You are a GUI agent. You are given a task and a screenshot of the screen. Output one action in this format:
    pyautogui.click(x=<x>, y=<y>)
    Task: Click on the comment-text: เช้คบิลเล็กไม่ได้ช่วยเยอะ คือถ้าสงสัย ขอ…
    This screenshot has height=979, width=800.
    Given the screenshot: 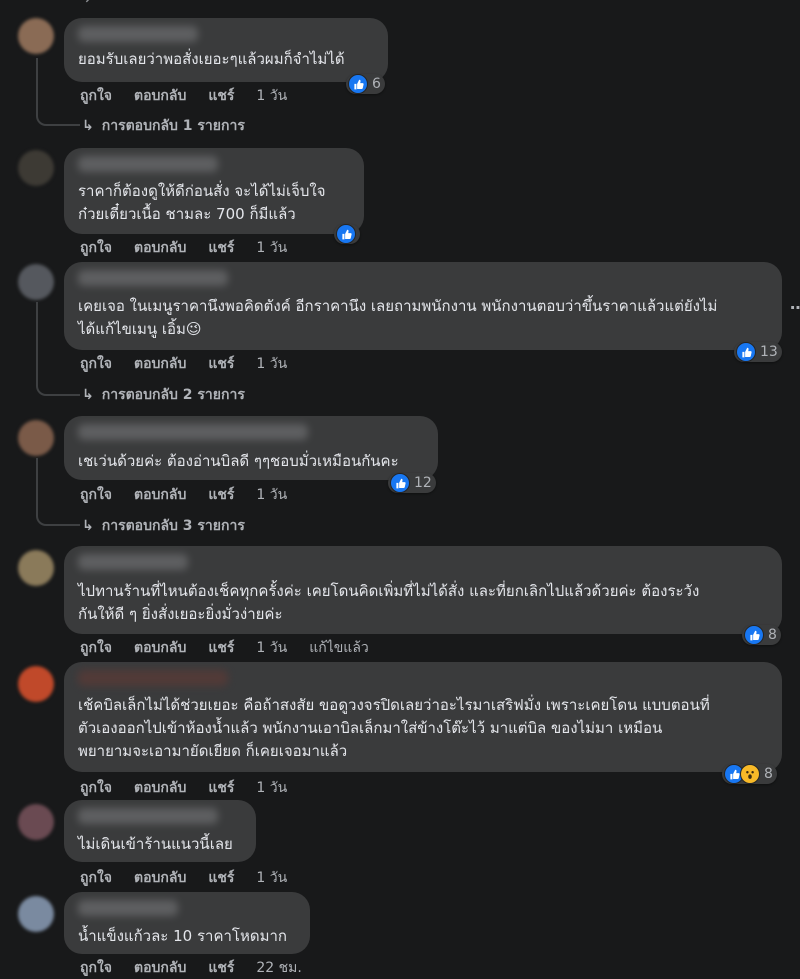 What is the action you would take?
    pyautogui.click(x=394, y=728)
    